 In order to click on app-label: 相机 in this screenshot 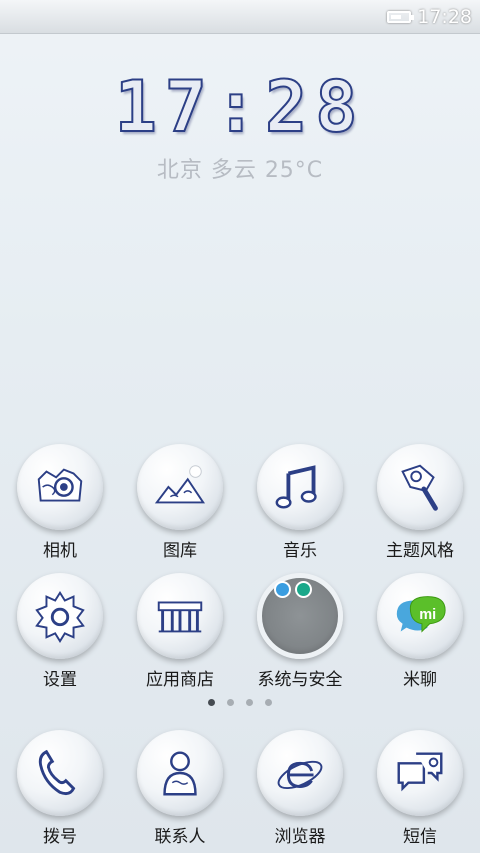, I will do `click(60, 551)`.